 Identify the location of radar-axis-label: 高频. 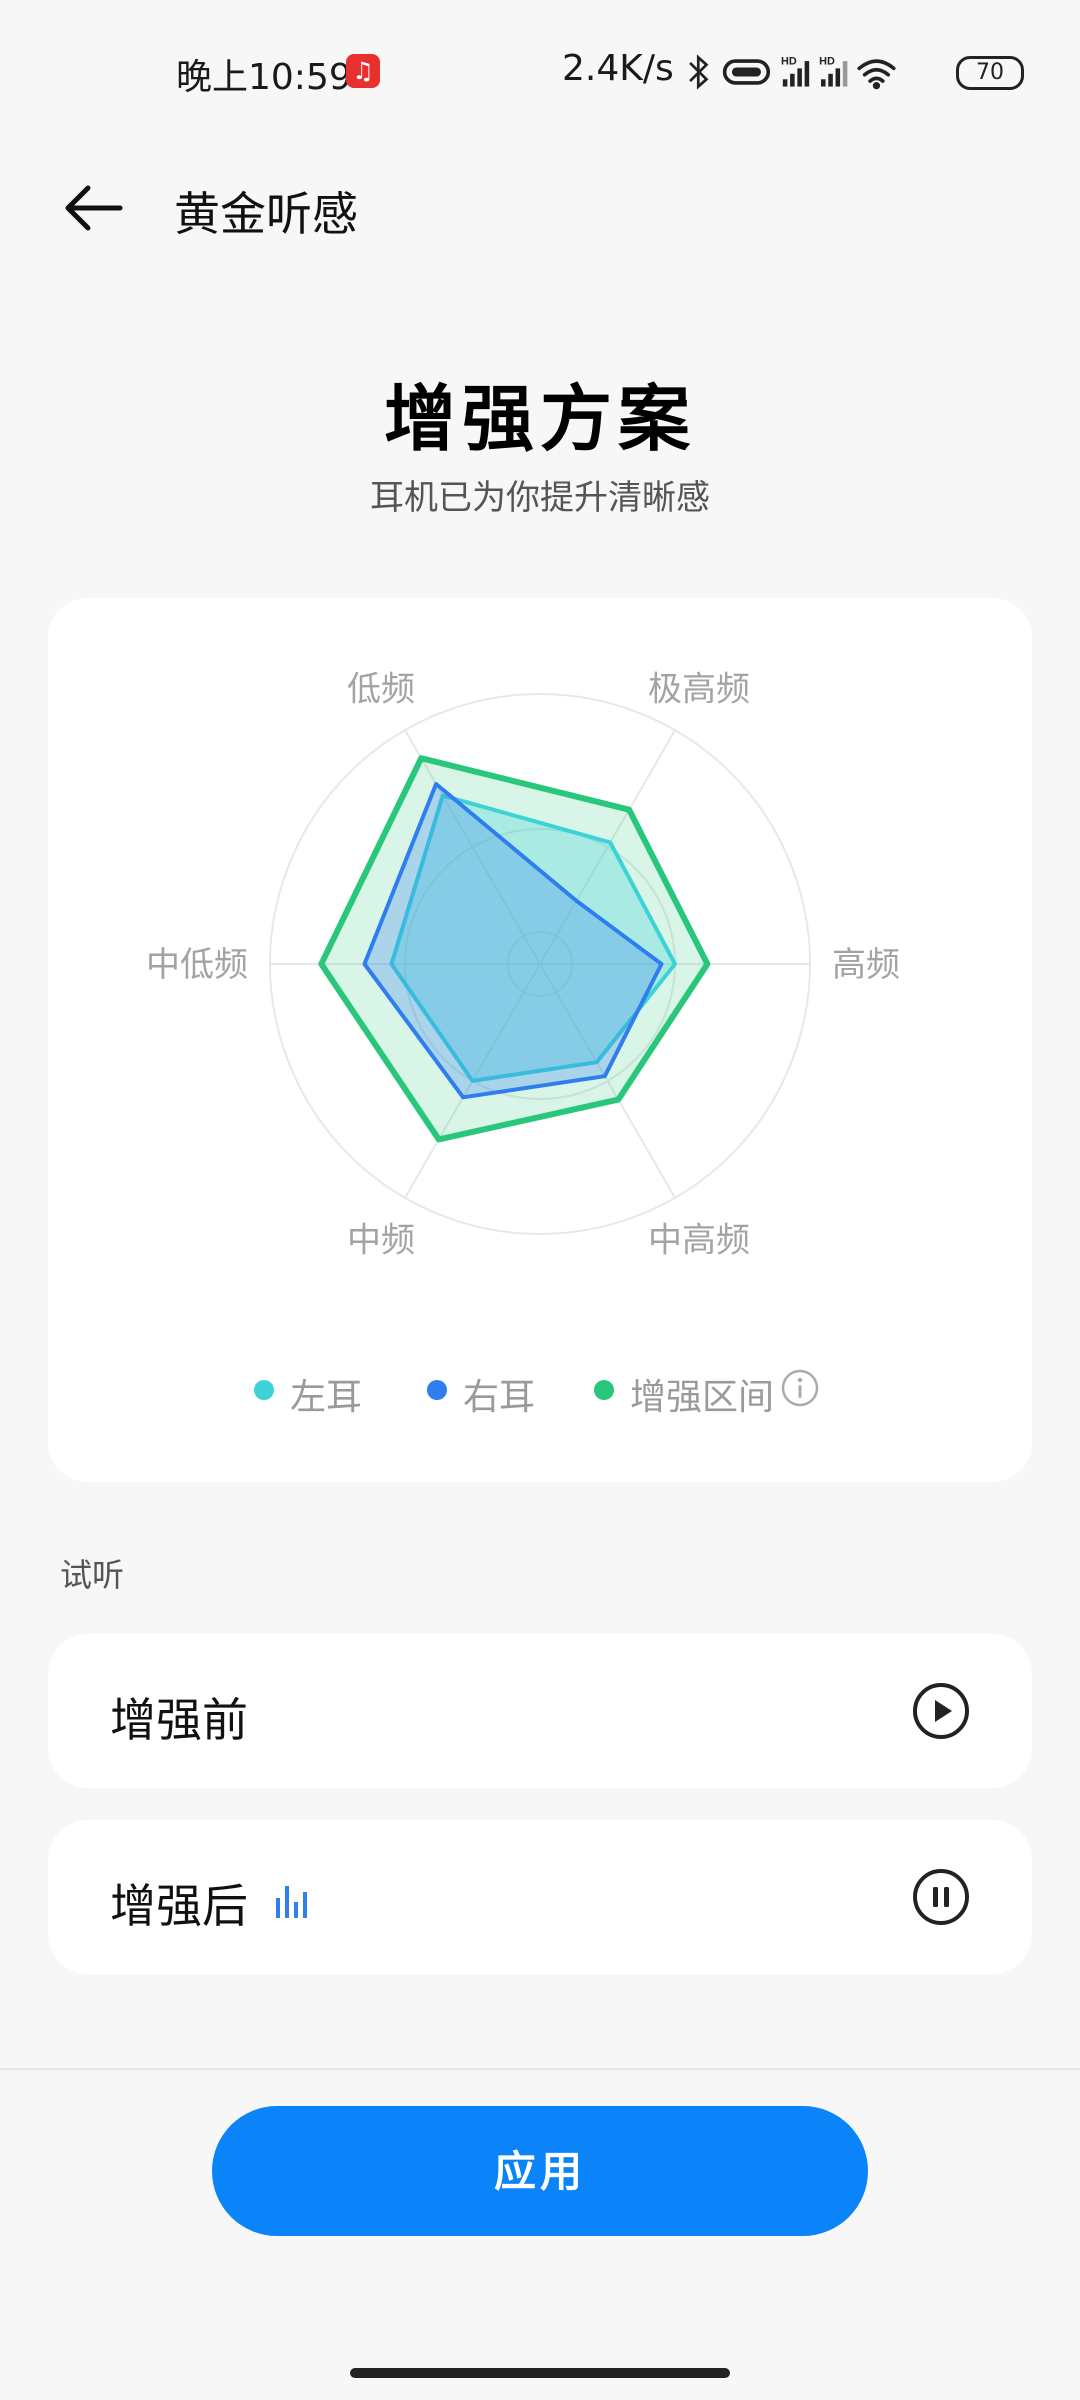
(866, 965).